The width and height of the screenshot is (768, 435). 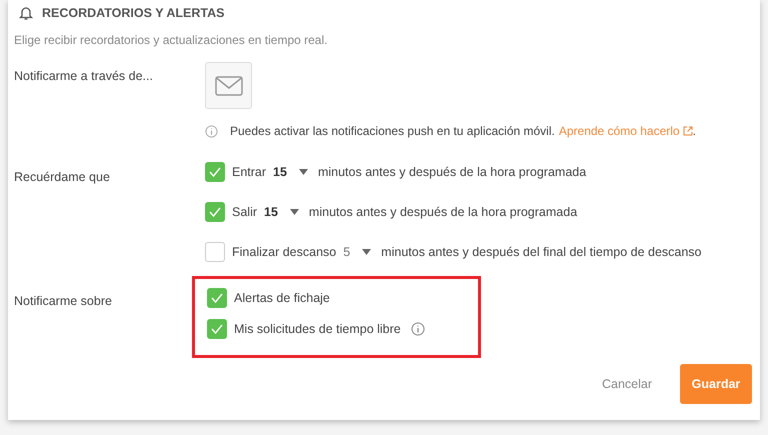 What do you see at coordinates (245, 211) in the screenshot?
I see `reminder-label: Salir` at bounding box center [245, 211].